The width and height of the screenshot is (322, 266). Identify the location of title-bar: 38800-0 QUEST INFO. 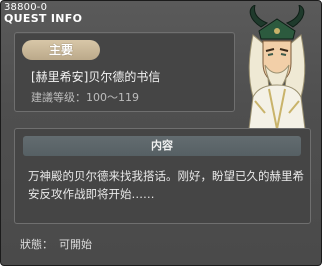
(43, 13).